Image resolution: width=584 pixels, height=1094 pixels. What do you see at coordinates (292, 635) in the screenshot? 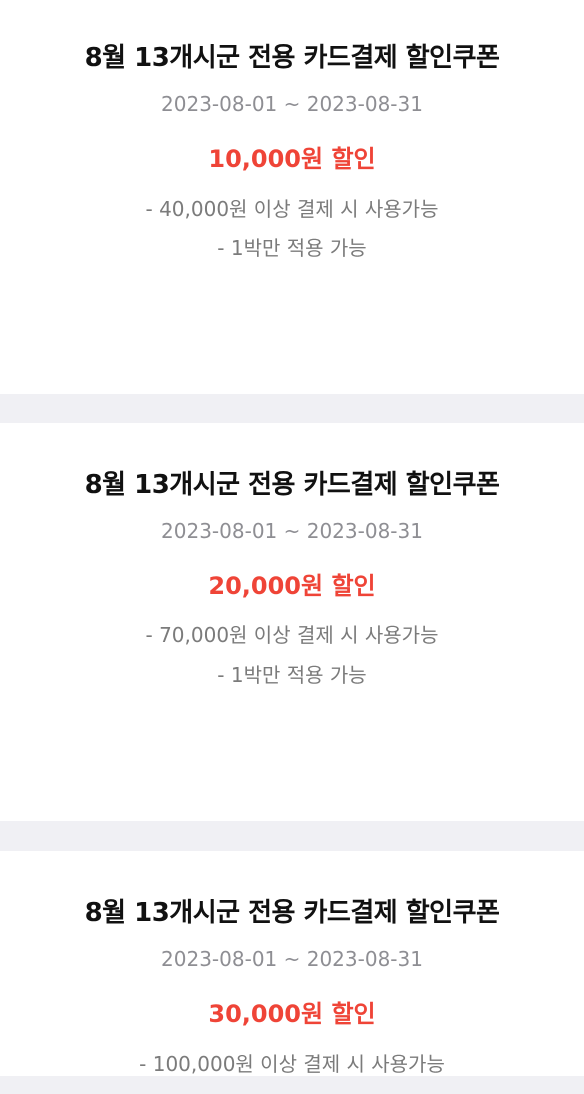
I see `coupon-condition: - 70,000원 이상 결제 시 사용가능` at bounding box center [292, 635].